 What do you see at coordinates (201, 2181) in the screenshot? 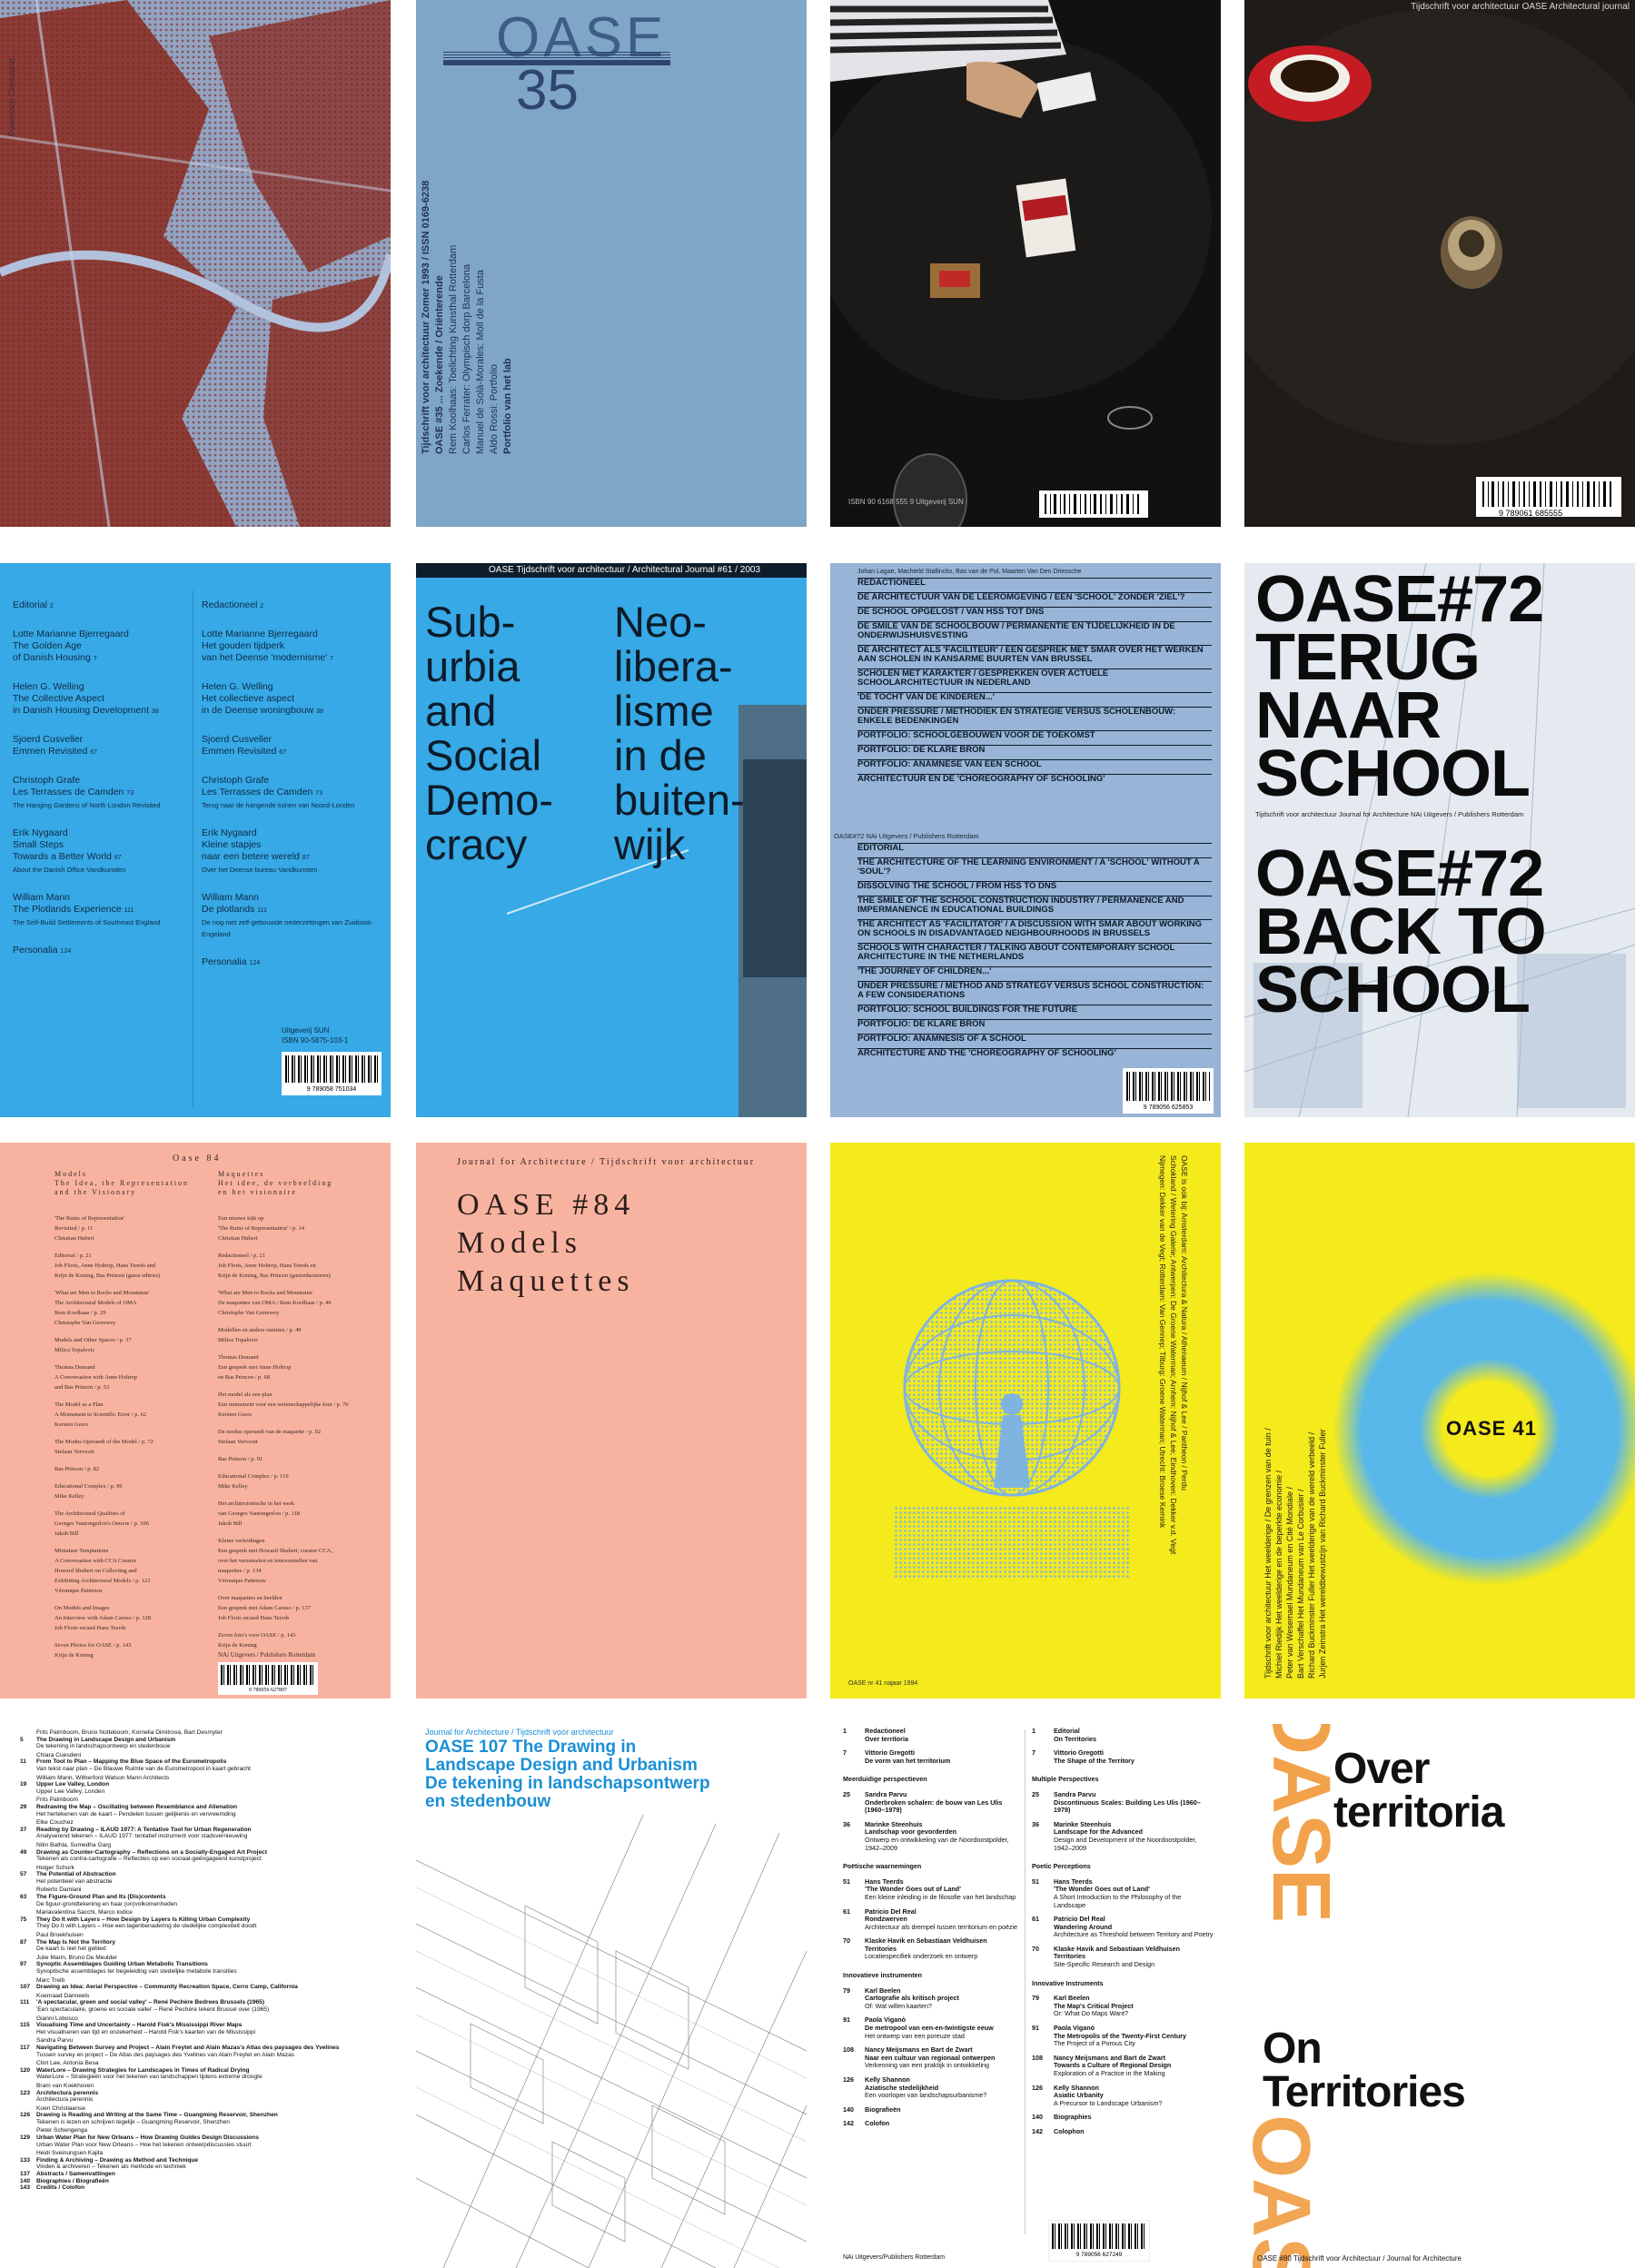
I see `toc-row: 140 Biographies / Biografieën` at bounding box center [201, 2181].